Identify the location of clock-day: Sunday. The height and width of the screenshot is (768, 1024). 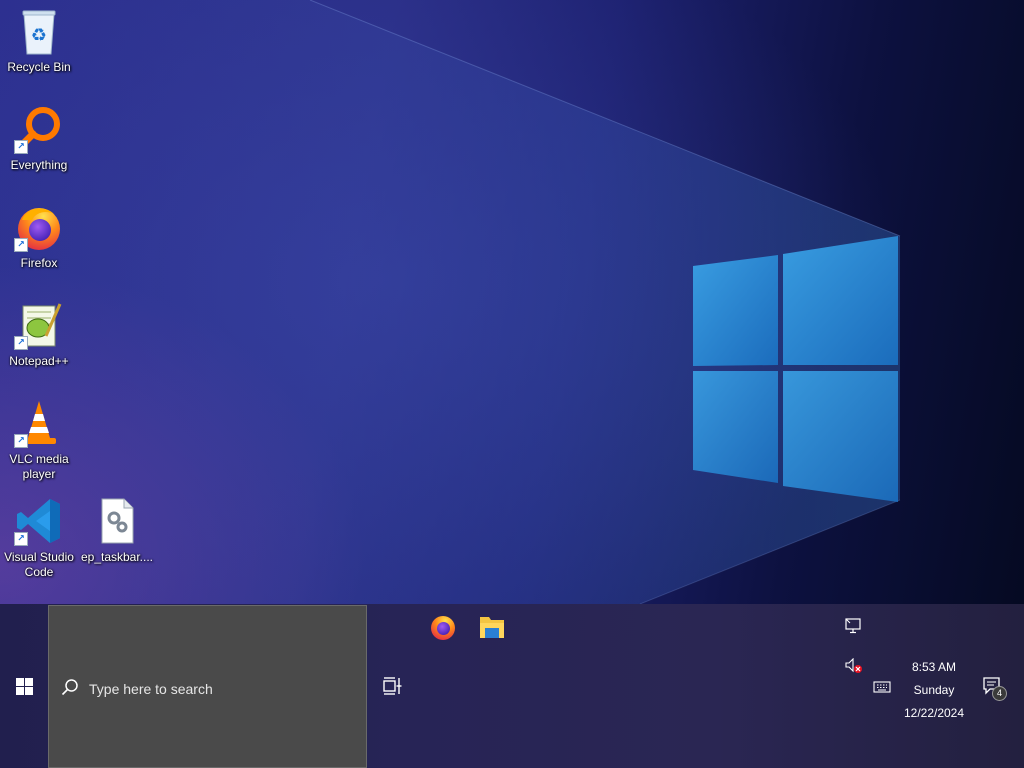
(934, 690).